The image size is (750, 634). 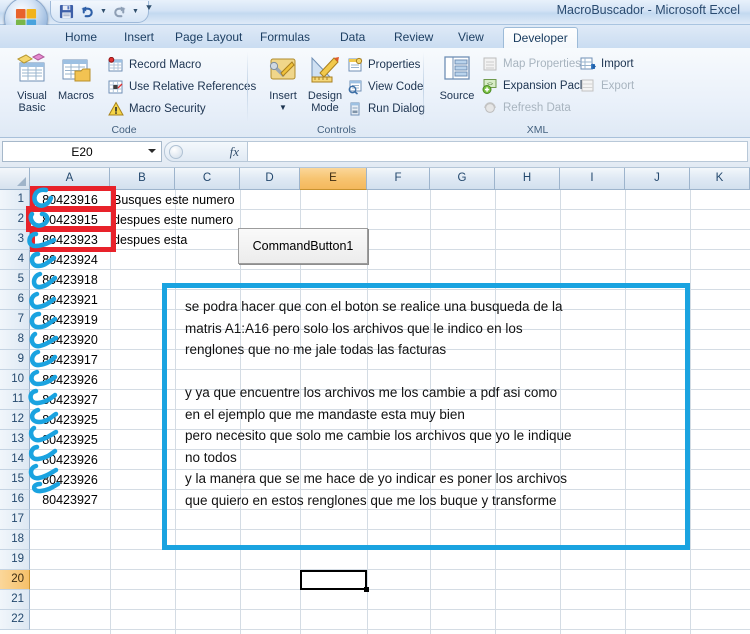 I want to click on row-header-15: 15, so click(x=15, y=480).